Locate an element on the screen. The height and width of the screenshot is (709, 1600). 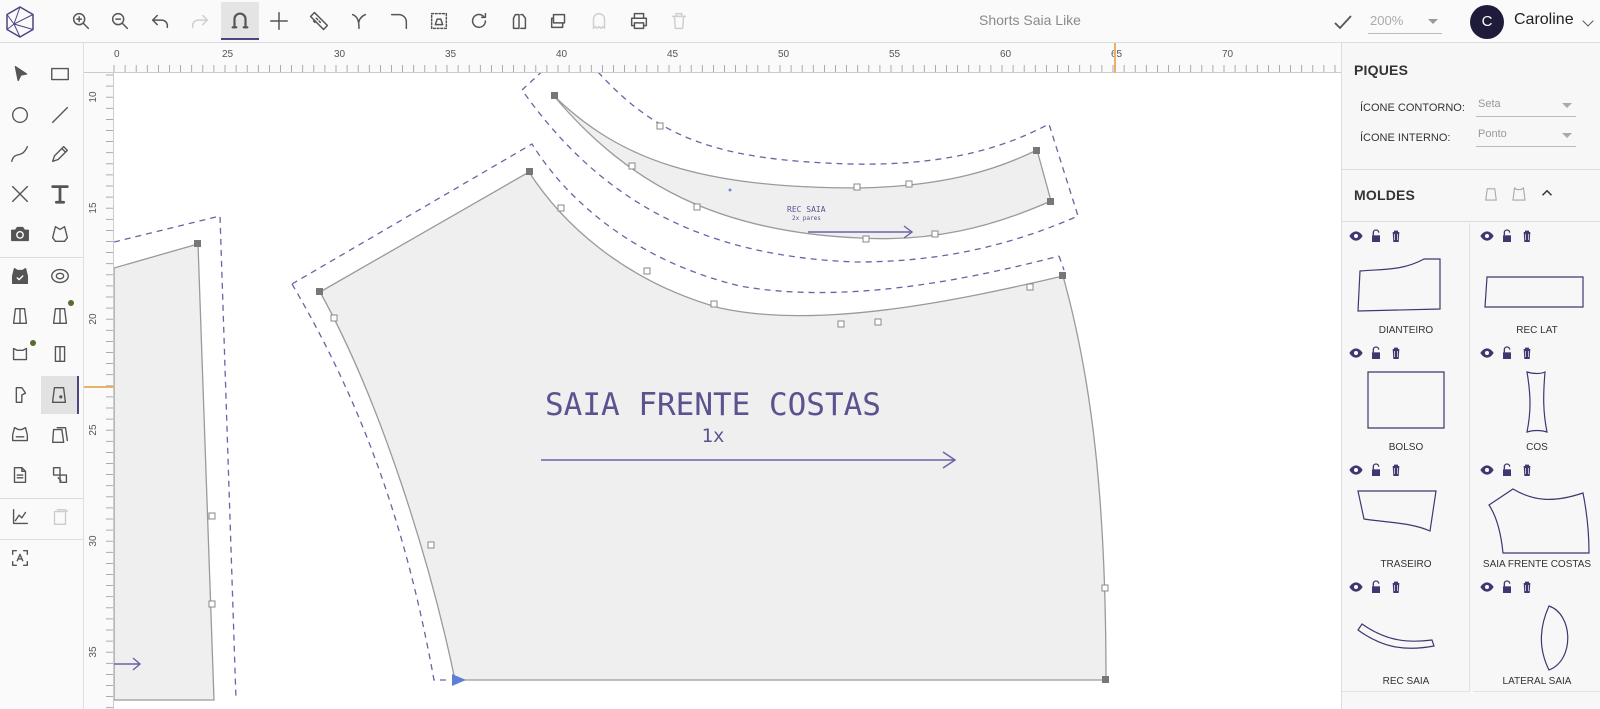
piece-pocket-icon is located at coordinates (59, 395).